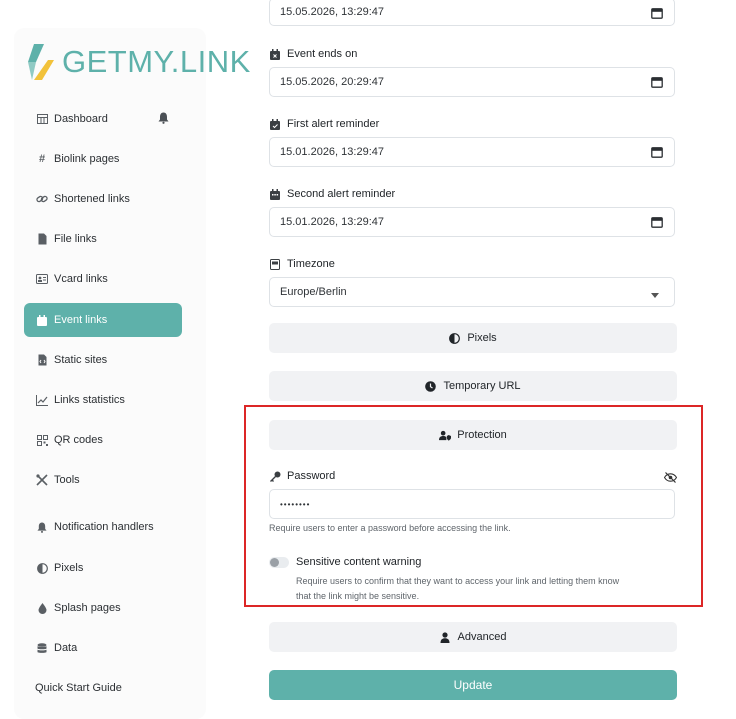 This screenshot has width=736, height=719. I want to click on second-alert-label-row: Second alert reminder, so click(332, 194).